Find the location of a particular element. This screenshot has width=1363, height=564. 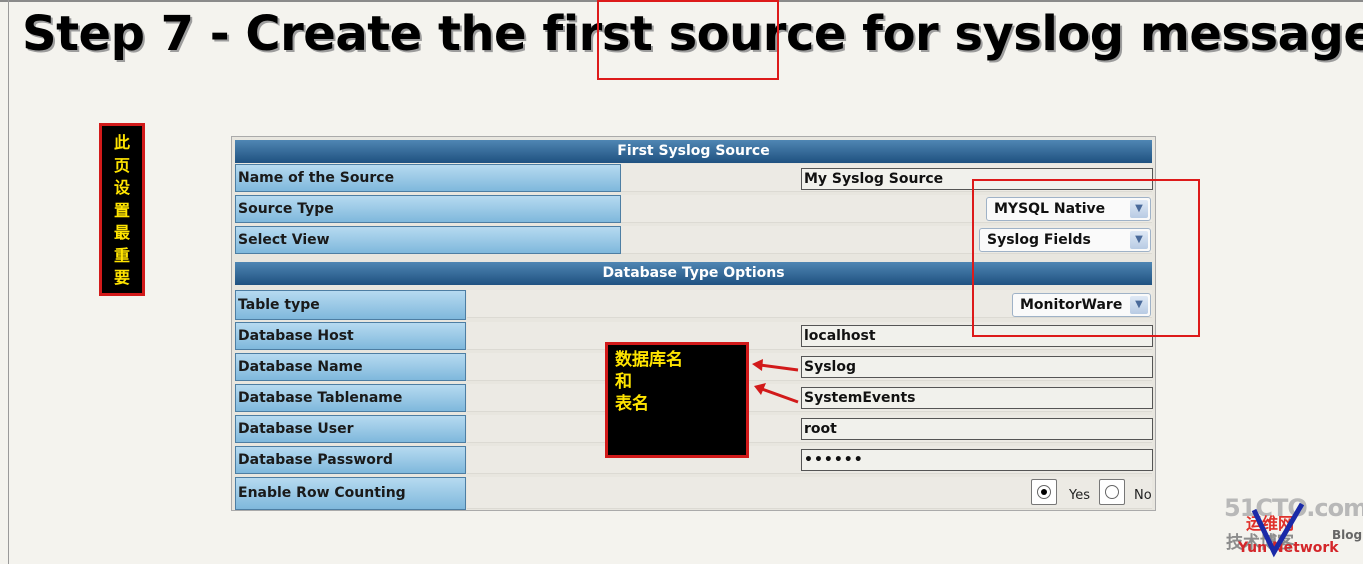

row-counting-yes-radio is located at coordinates (1044, 492).